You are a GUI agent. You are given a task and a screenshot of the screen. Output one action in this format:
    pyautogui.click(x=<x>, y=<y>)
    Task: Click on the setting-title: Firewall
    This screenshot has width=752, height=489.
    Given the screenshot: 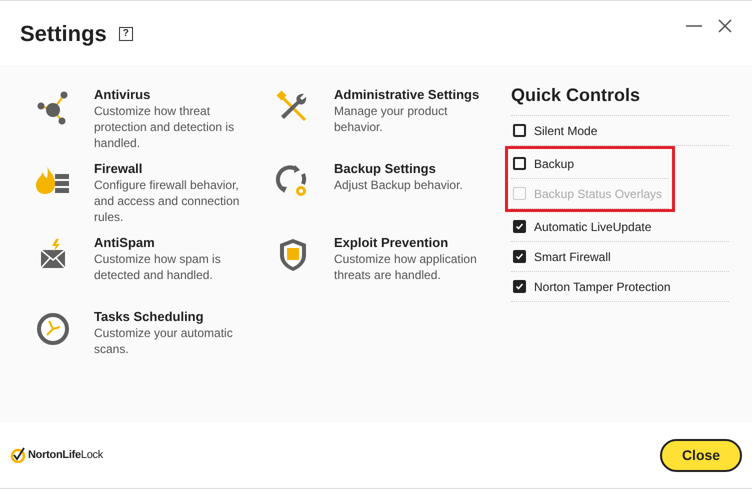 What is the action you would take?
    pyautogui.click(x=173, y=168)
    